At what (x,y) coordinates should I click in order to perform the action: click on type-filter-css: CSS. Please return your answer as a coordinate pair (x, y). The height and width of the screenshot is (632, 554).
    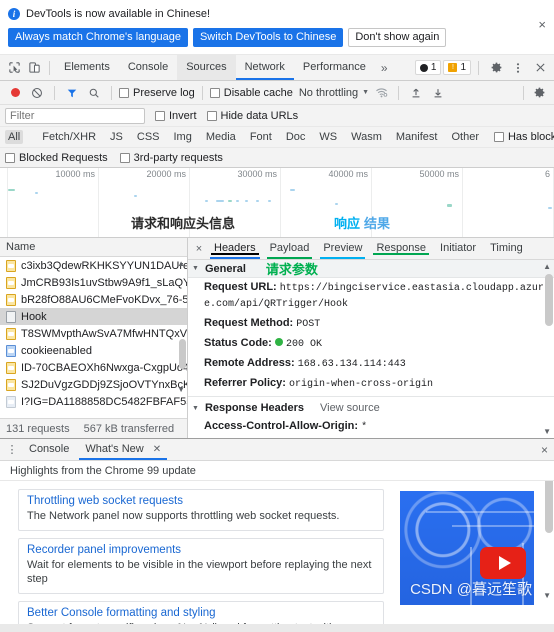
    Looking at the image, I should click on (148, 137).